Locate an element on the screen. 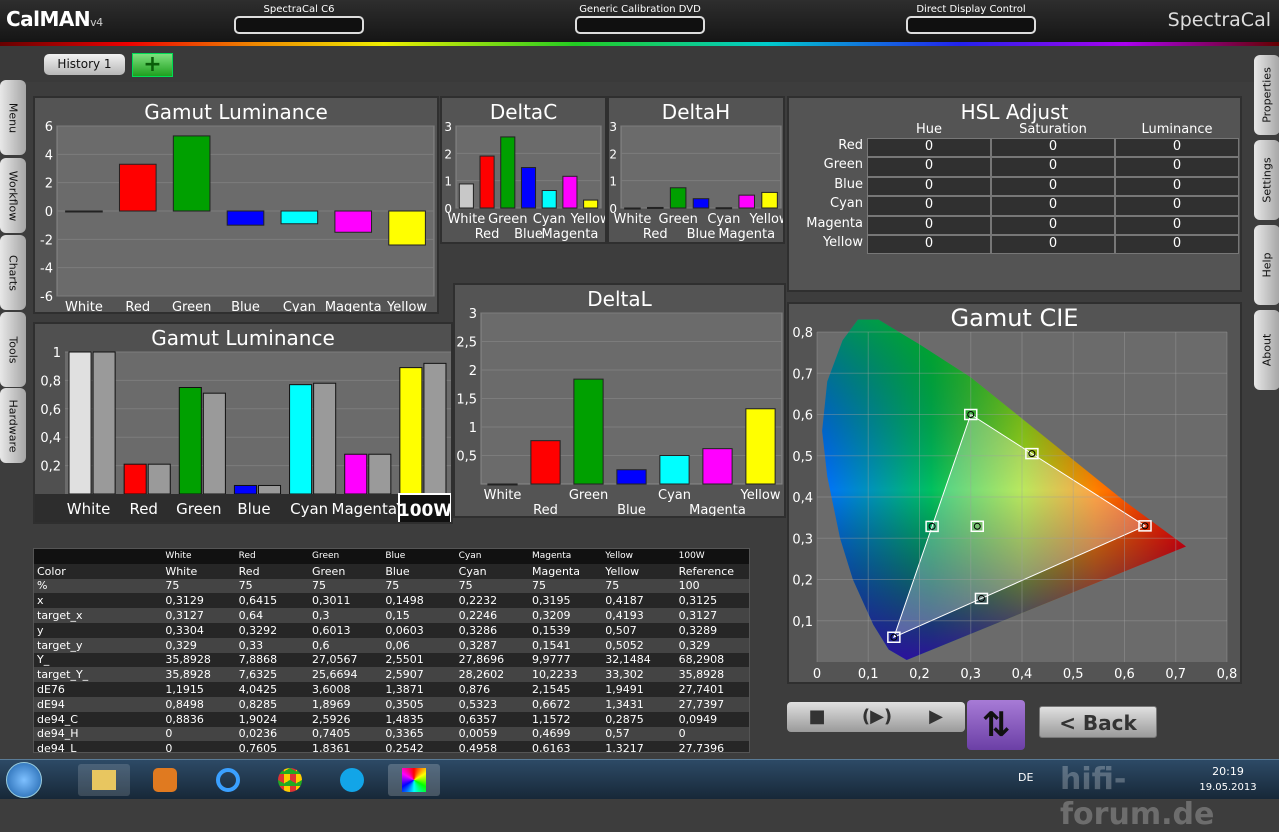 The height and width of the screenshot is (832, 1279). x-tick-label: Cyan is located at coordinates (674, 495).